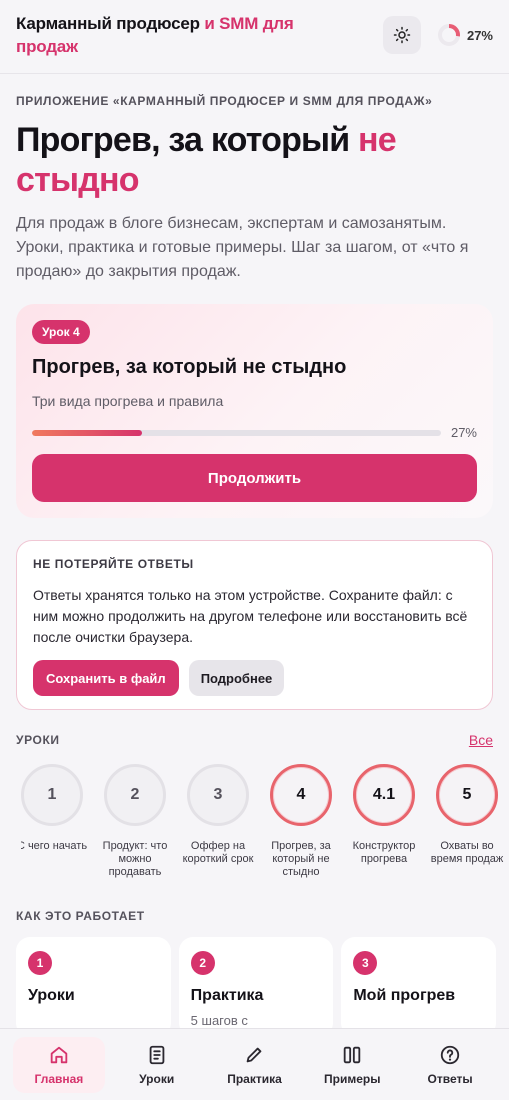 The width and height of the screenshot is (509, 1100). I want to click on nav-item-label: Главная, so click(59, 1078).